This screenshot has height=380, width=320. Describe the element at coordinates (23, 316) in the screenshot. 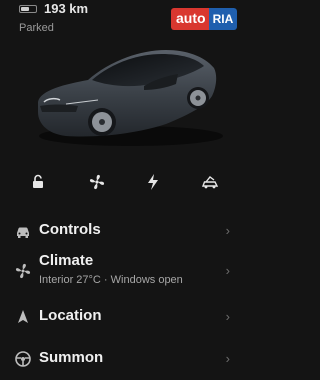

I see `navigation-arrow-icon` at that location.